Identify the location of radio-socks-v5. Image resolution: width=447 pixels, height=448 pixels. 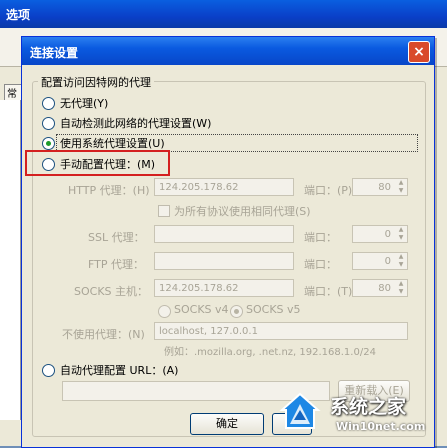
(236, 311).